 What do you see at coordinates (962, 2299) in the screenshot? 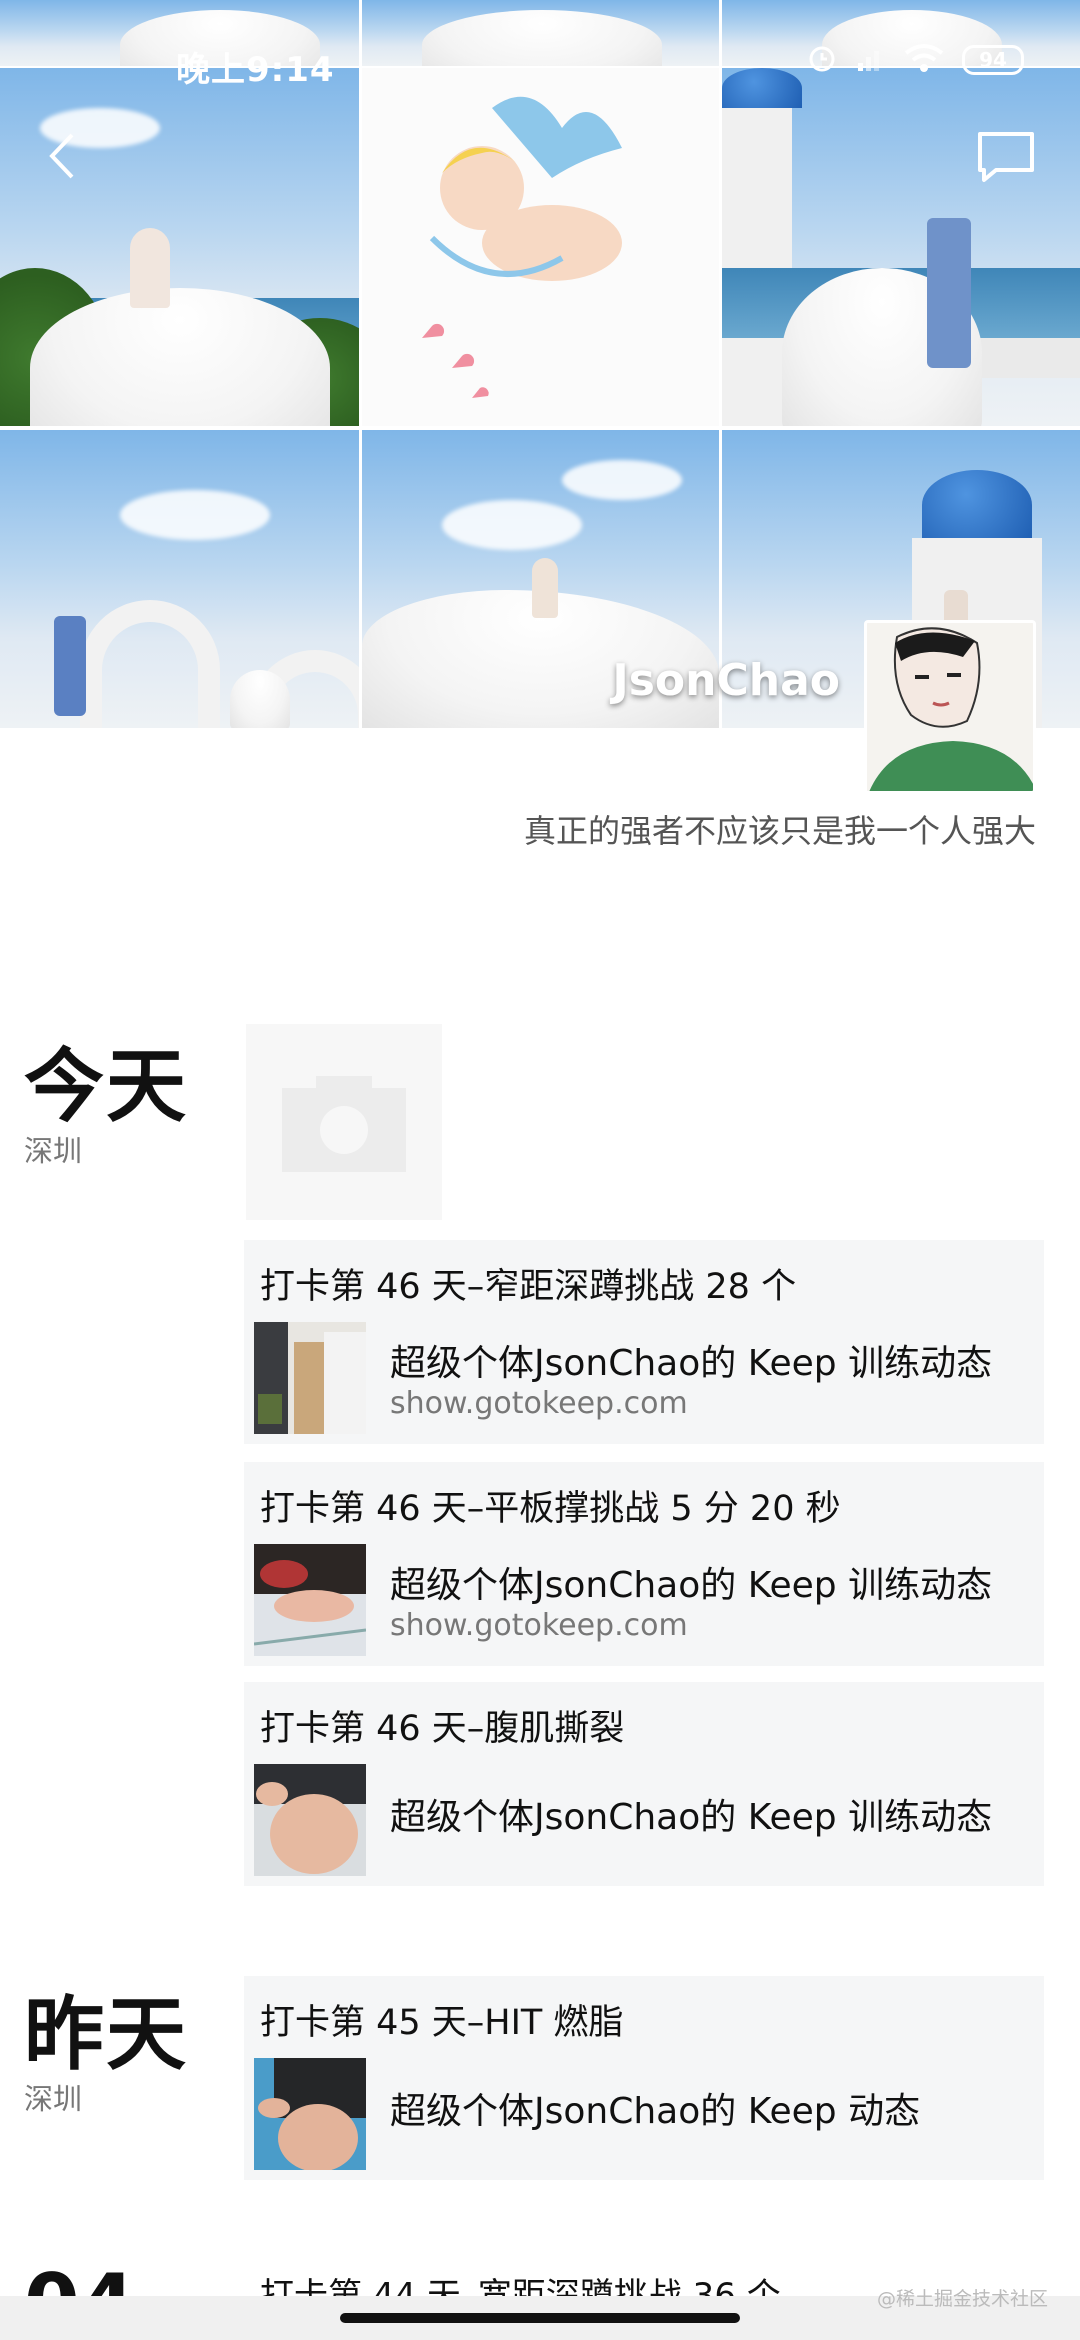
I see `watermark: @稀土掘金技术社区` at bounding box center [962, 2299].